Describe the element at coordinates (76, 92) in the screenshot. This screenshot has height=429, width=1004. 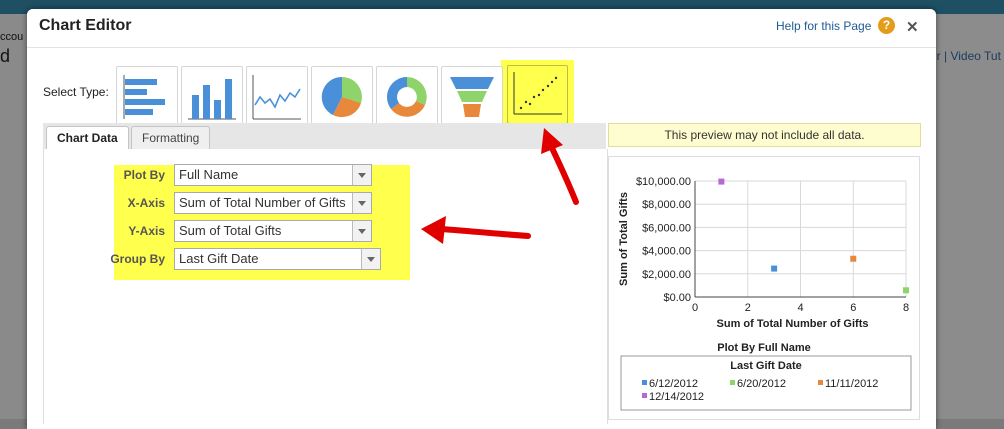
I see `select-type-label: Select Type:` at that location.